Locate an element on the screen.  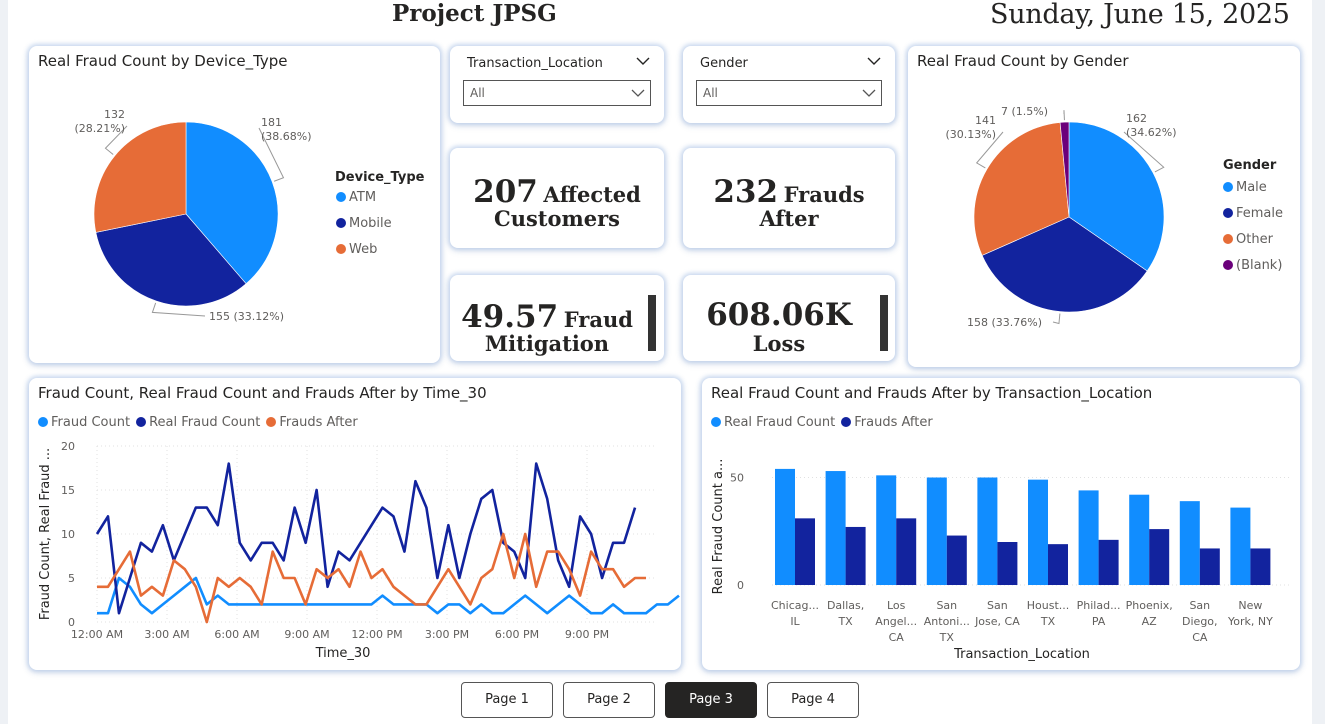
bar-frauds-after-san-antoni-tx is located at coordinates (956, 560).